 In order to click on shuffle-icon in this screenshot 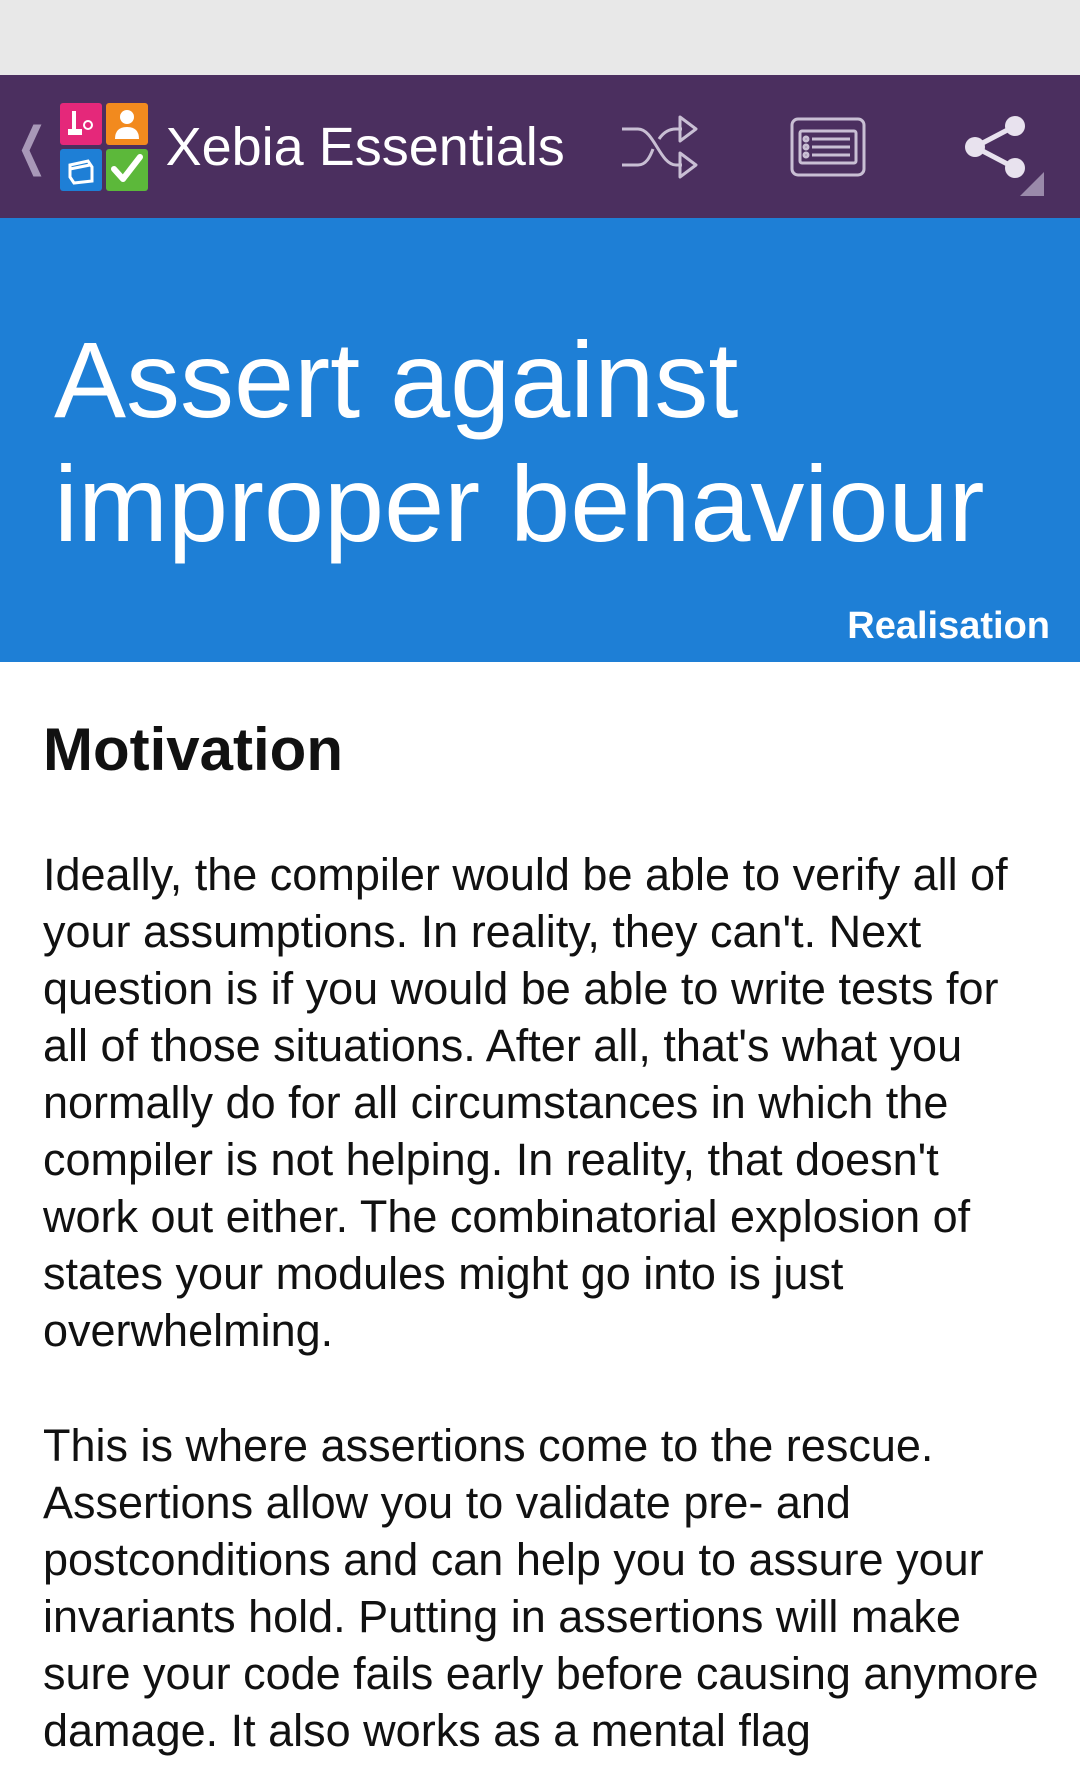, I will do `click(660, 146)`.